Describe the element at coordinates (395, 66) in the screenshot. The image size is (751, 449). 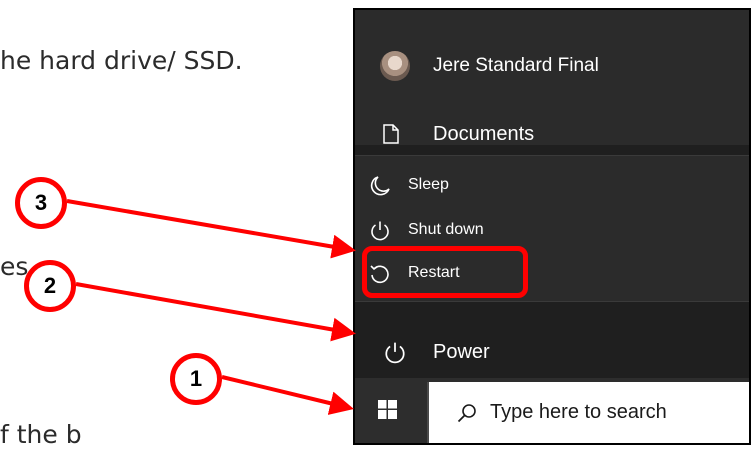
I see `avatar` at that location.